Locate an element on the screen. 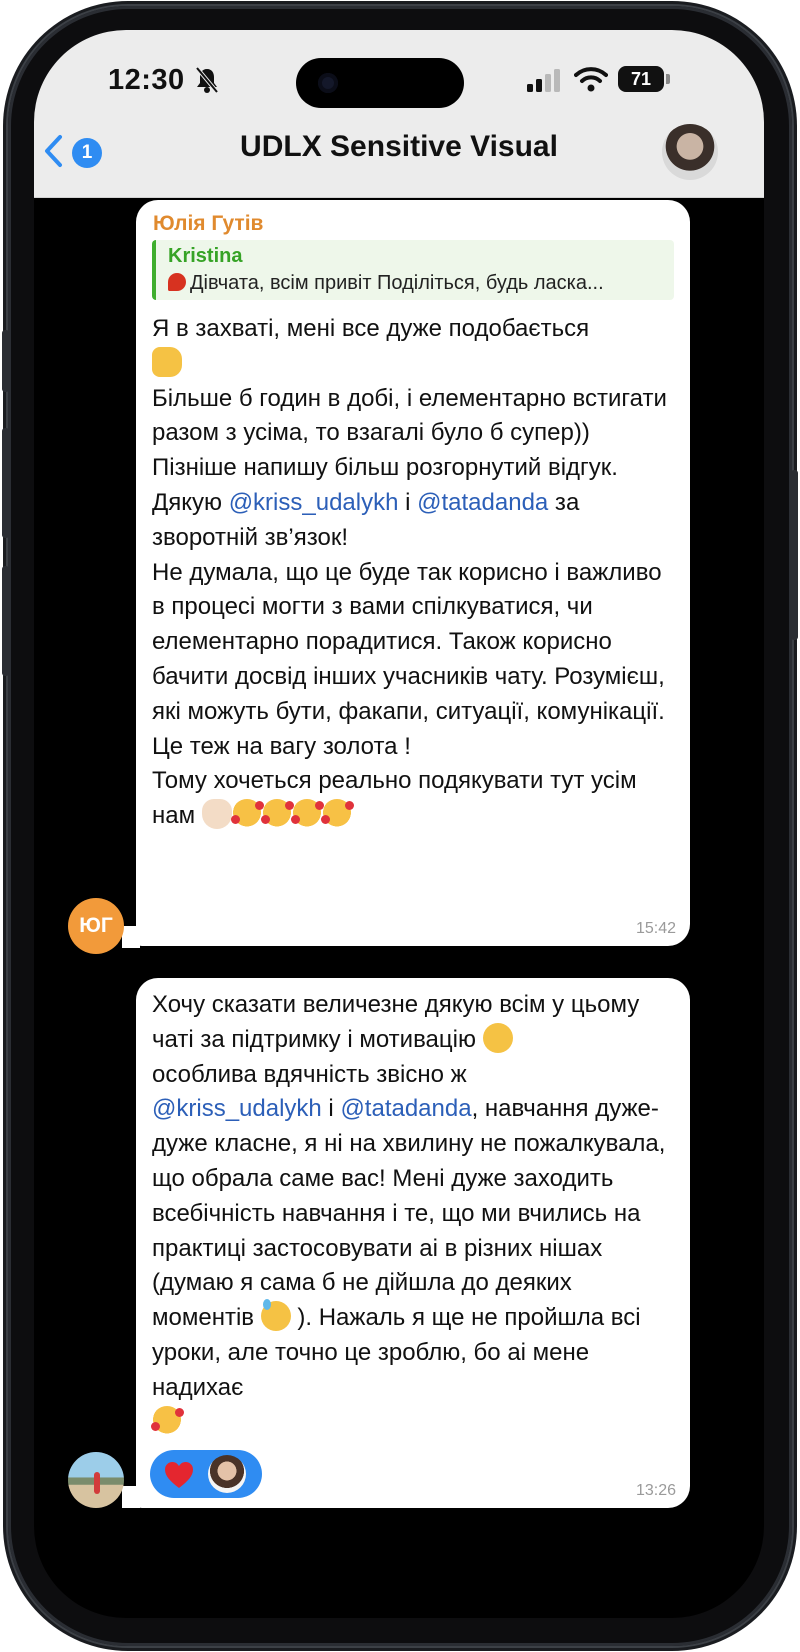 The image size is (800, 1652). thumbs-up-icon is located at coordinates (167, 361).